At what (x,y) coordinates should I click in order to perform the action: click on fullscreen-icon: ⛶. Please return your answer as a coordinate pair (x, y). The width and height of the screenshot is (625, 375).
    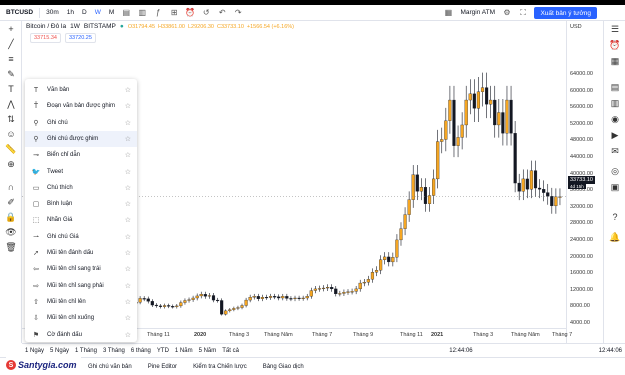
    Looking at the image, I should click on (523, 13).